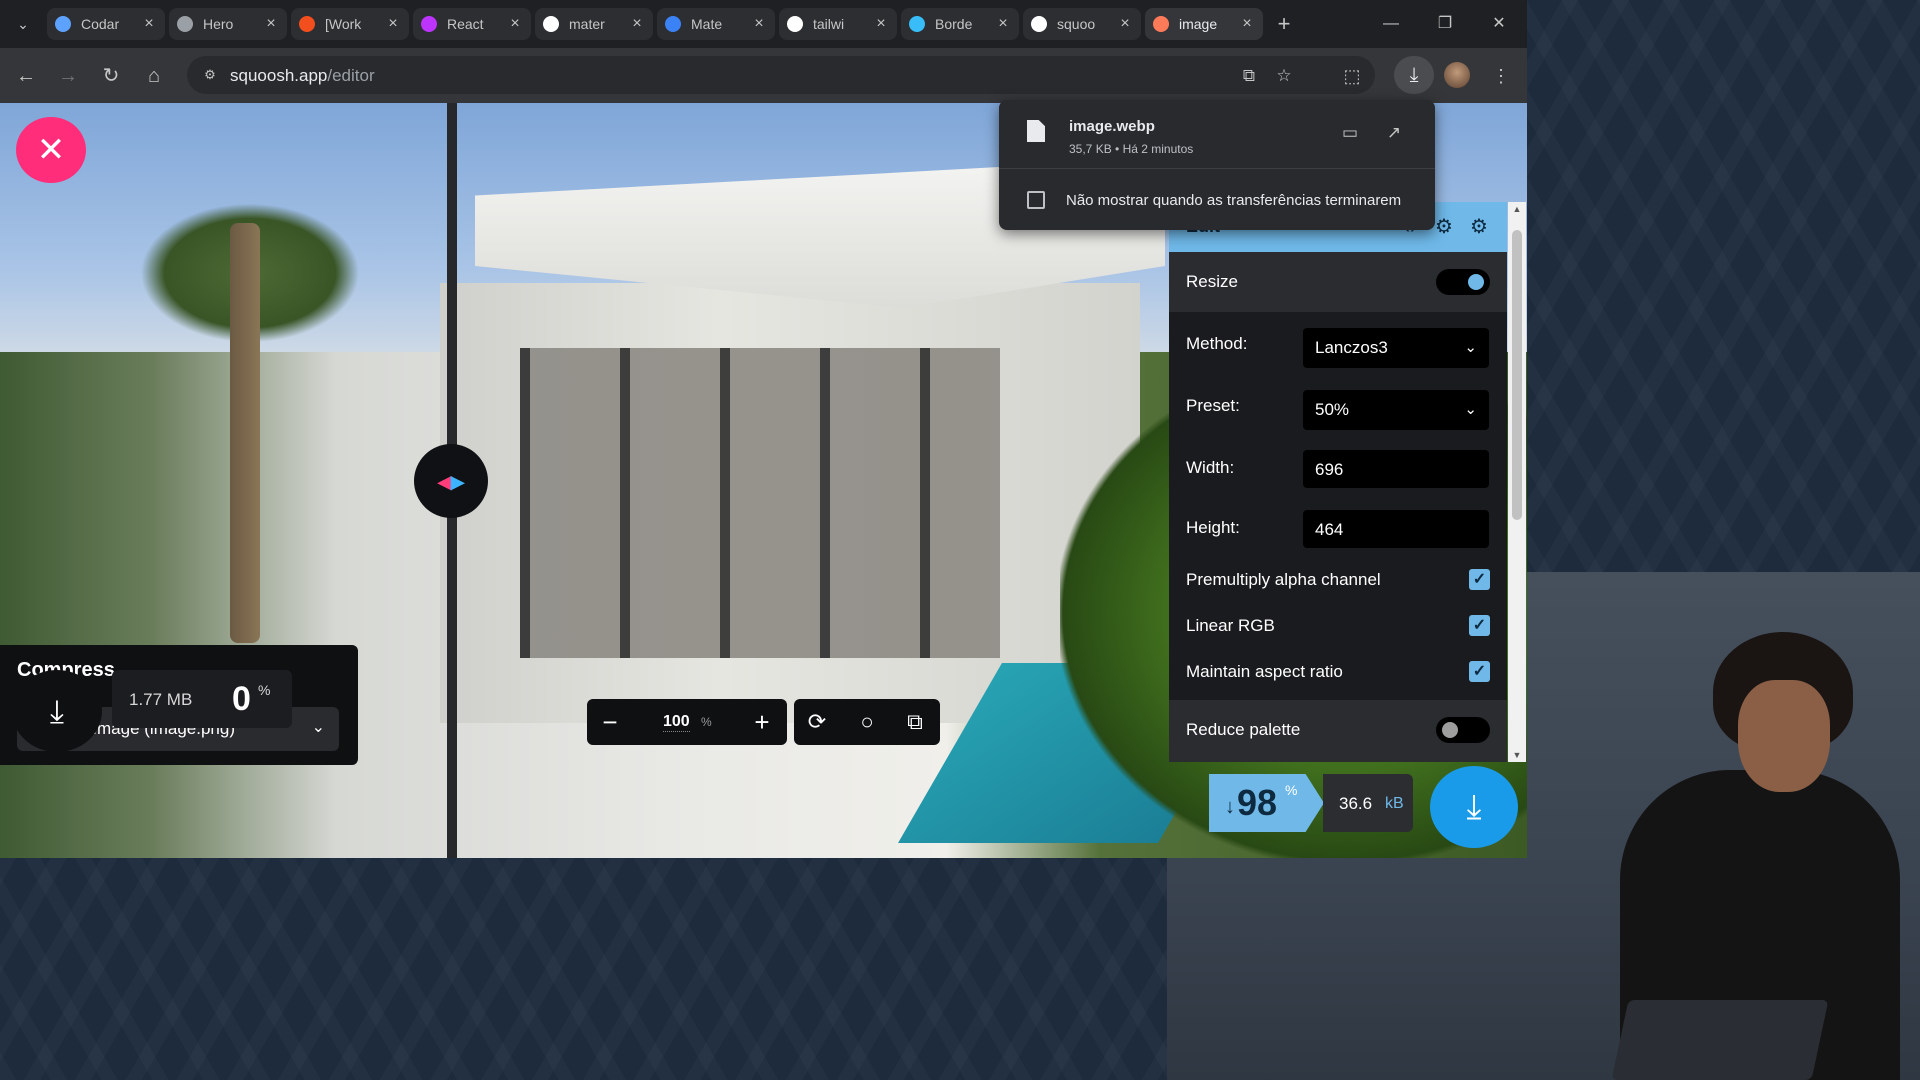  I want to click on settings-outline-icon: ⚙, so click(1479, 227).